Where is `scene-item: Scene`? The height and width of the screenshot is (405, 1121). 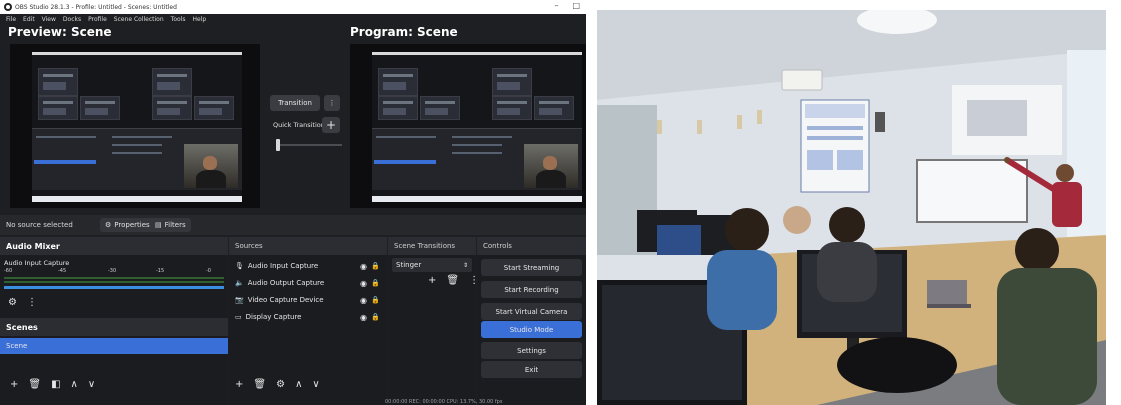
scene-item: Scene is located at coordinates (114, 346).